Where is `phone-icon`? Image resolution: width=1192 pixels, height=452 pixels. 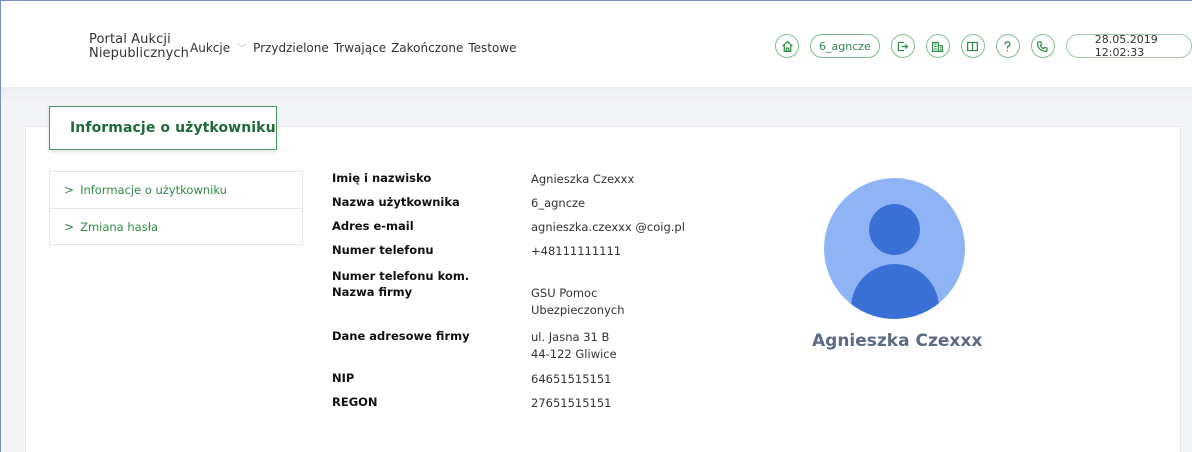
phone-icon is located at coordinates (1042, 46).